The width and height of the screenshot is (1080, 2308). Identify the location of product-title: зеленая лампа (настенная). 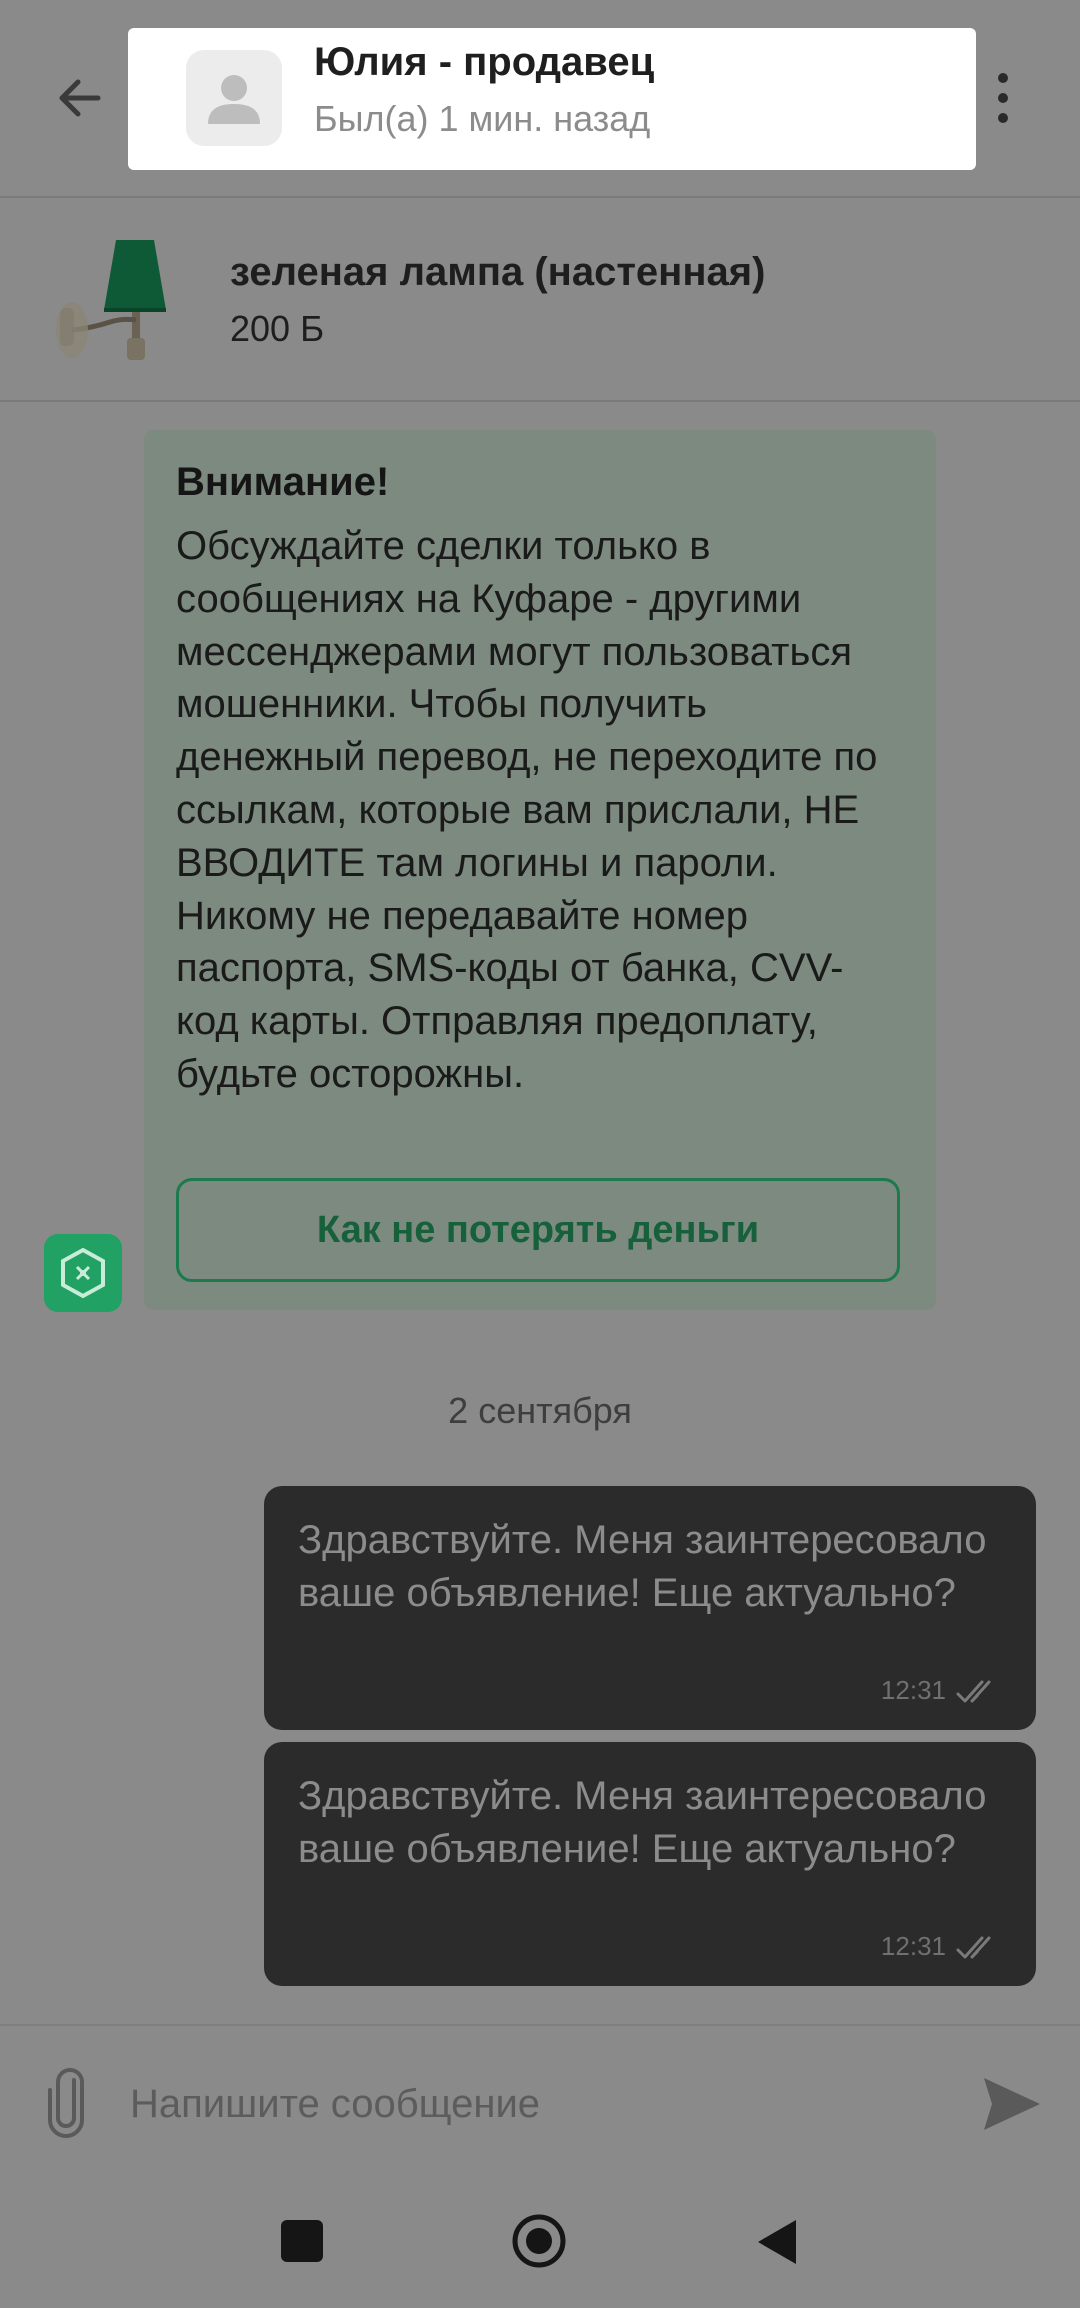
(498, 272).